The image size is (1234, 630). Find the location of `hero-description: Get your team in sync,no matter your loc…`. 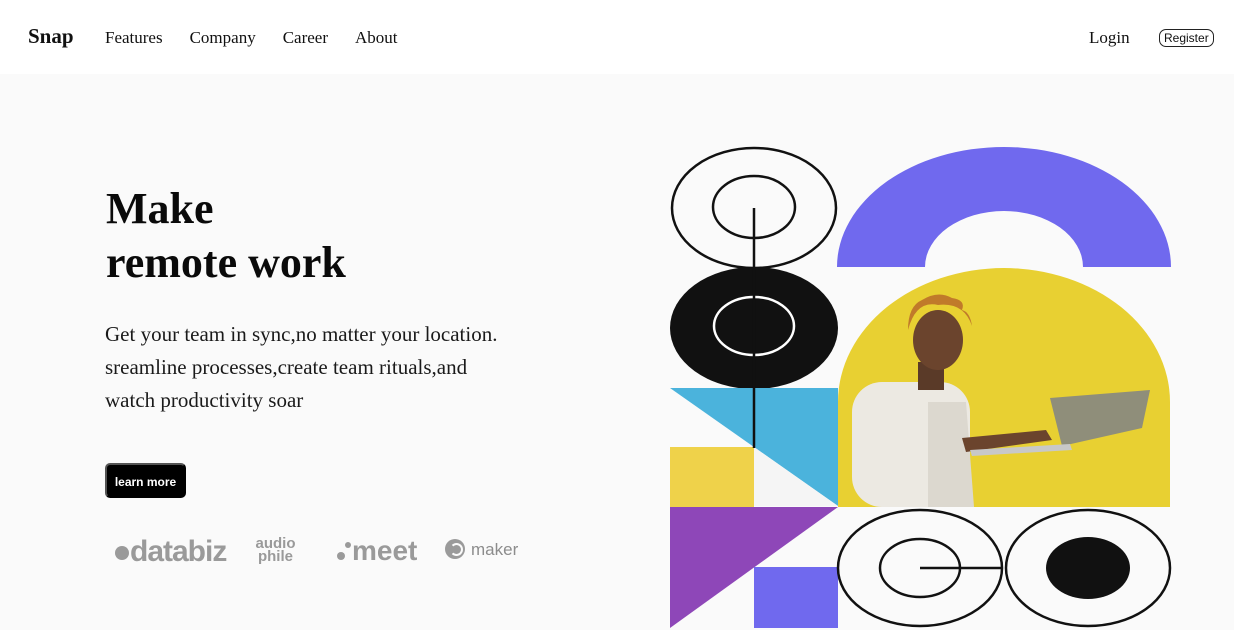

hero-description: Get your team in sync,no matter your loc… is located at coordinates (340, 367).